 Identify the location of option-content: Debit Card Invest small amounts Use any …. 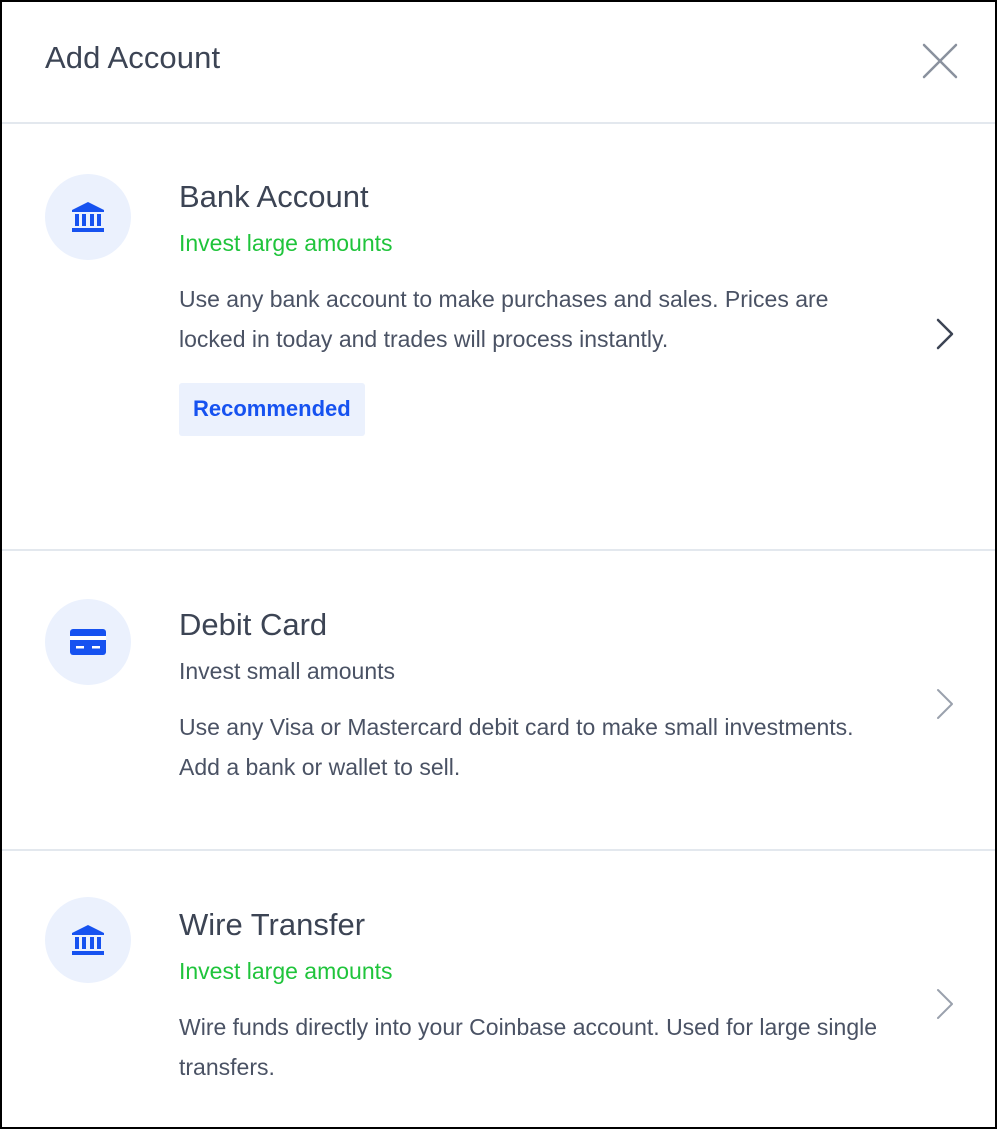
(537, 697).